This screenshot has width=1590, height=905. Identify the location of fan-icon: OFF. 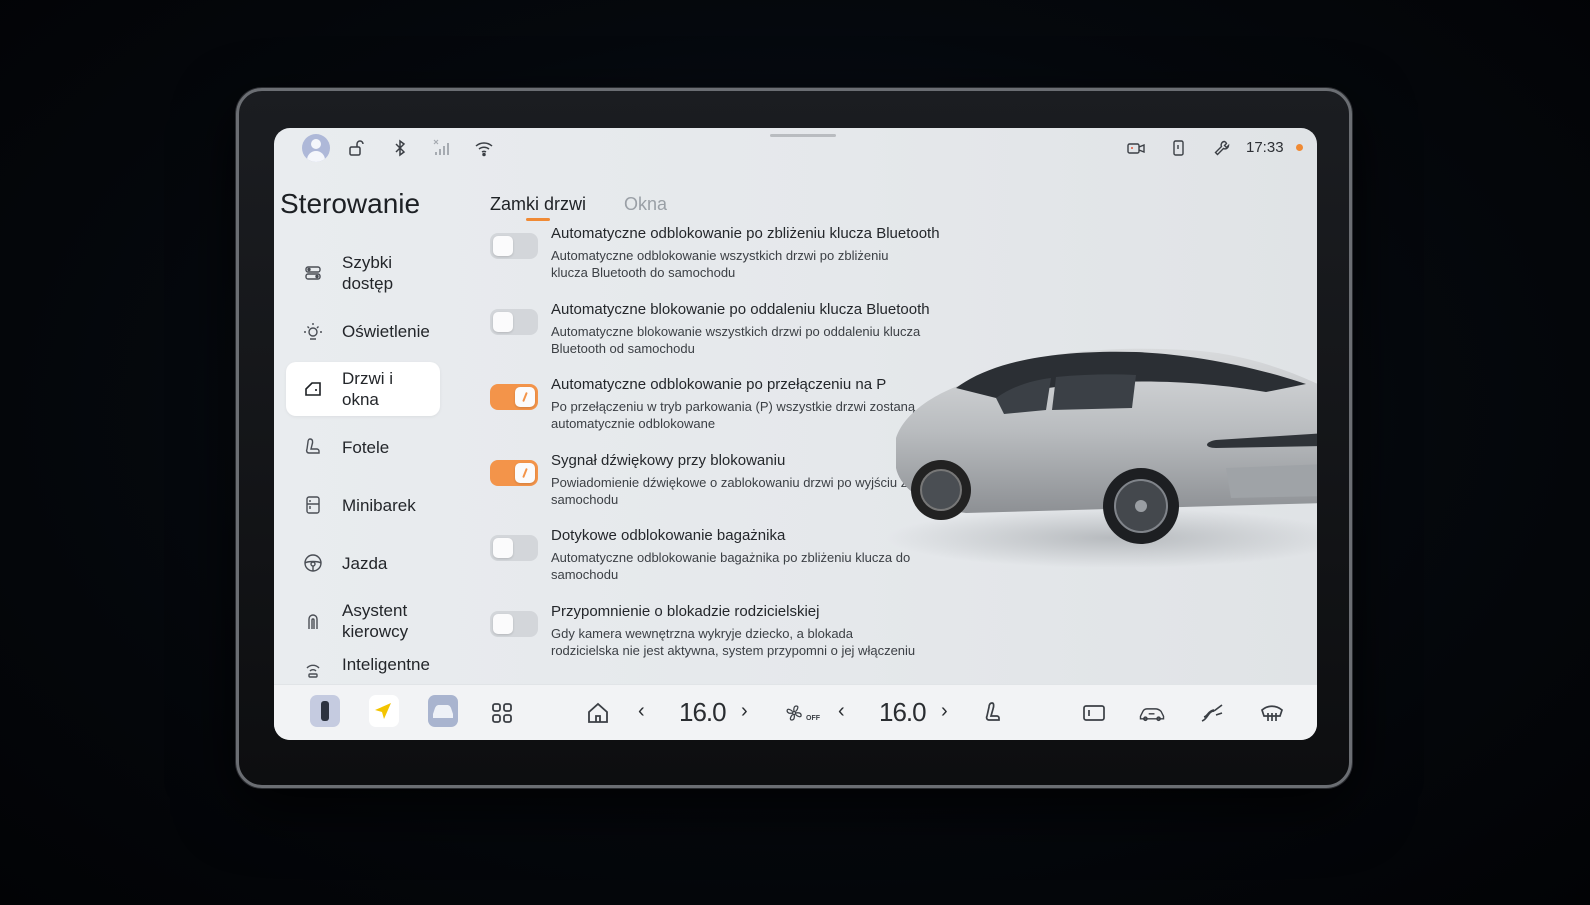
(802, 713).